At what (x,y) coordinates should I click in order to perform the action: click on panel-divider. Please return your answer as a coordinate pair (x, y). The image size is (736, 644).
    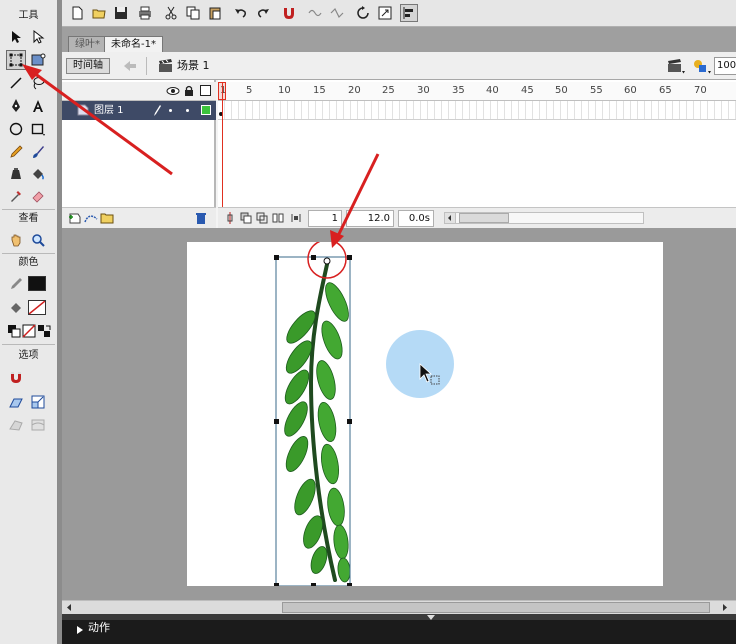
    Looking at the image, I should click on (399, 617).